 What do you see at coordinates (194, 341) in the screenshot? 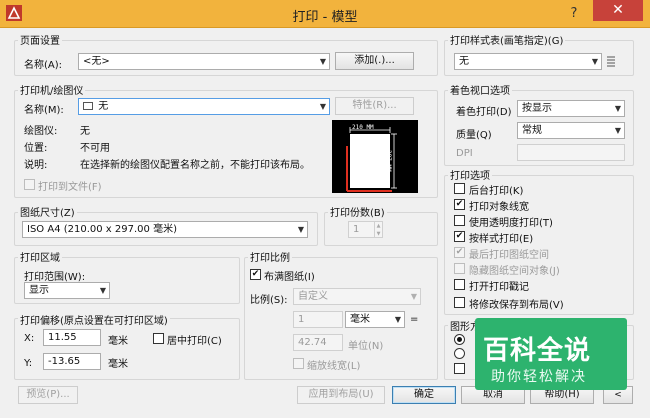
I see `center-plot-label: 居中打印(C)` at bounding box center [194, 341].